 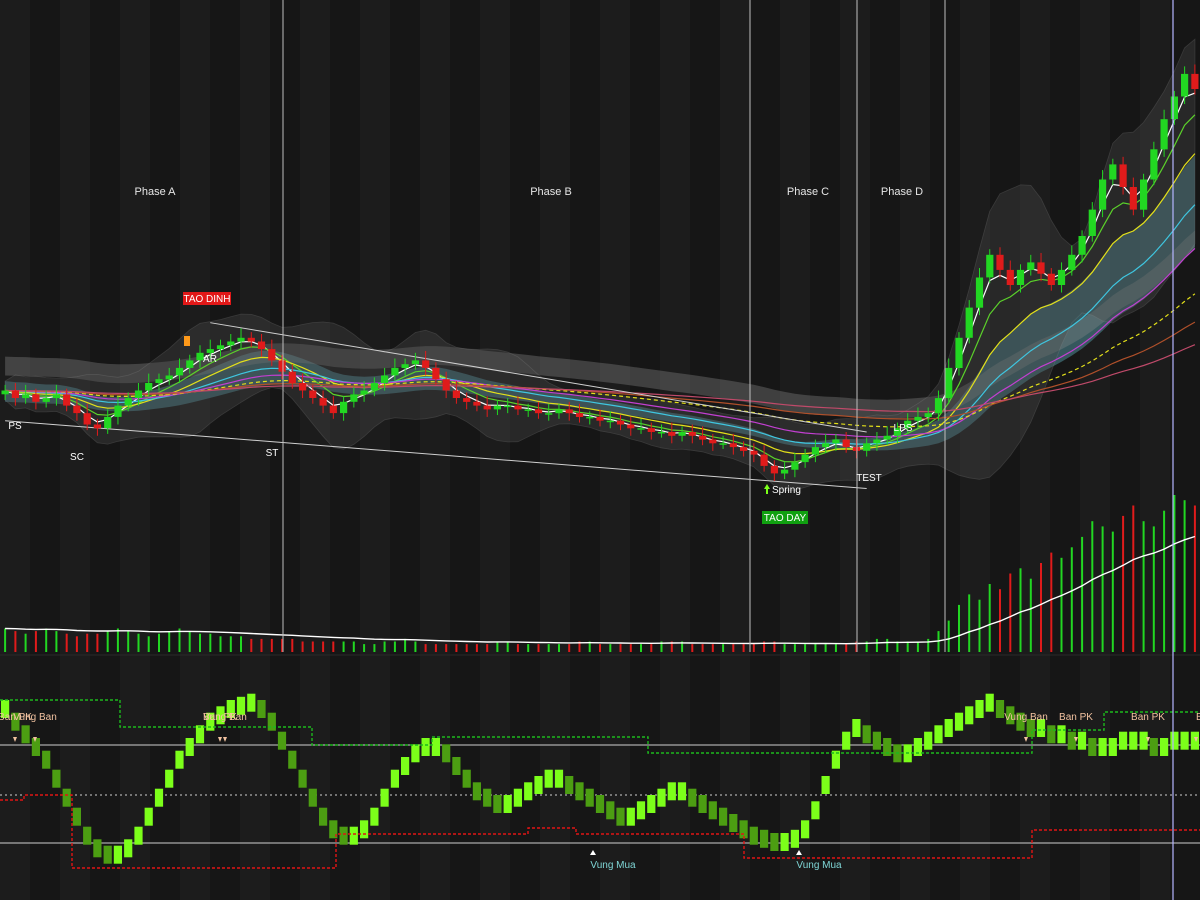 What do you see at coordinates (272, 453) in the screenshot?
I see `event-label-st: ST` at bounding box center [272, 453].